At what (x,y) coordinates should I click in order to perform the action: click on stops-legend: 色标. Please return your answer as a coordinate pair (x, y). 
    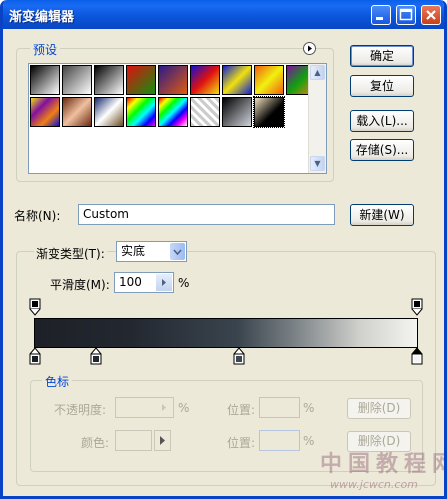
    Looking at the image, I should click on (57, 381).